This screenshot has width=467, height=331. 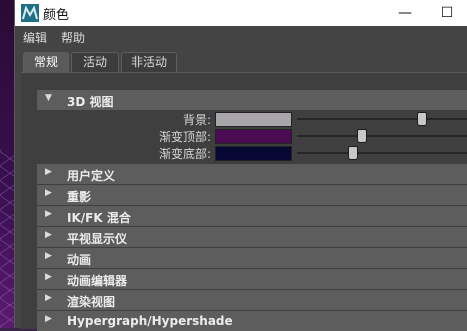 I want to click on section-3d-view: ▼ 3D 视图, so click(x=252, y=100).